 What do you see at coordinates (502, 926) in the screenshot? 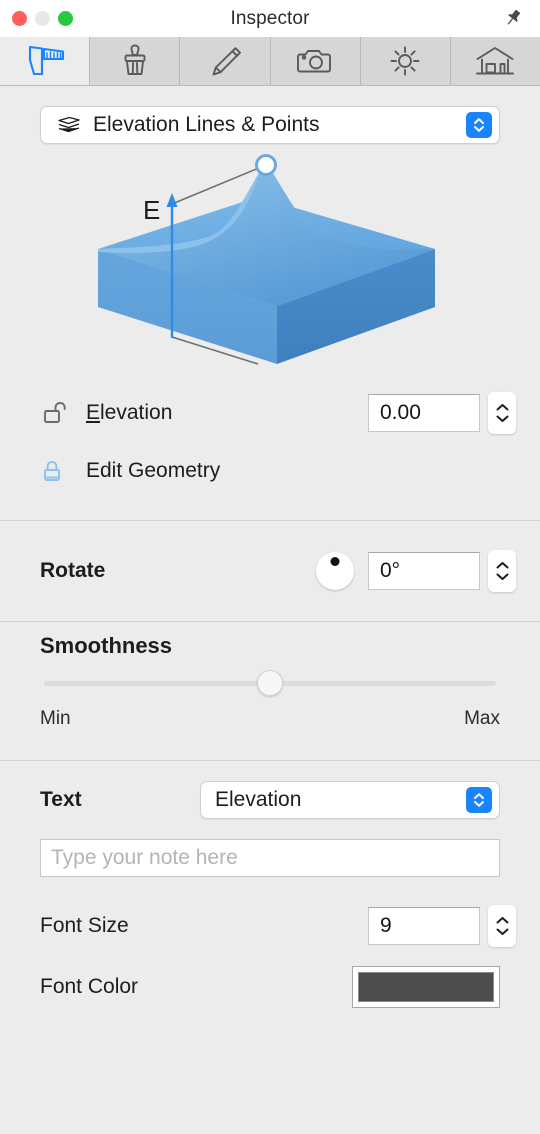
I see `font-size-stepper` at bounding box center [502, 926].